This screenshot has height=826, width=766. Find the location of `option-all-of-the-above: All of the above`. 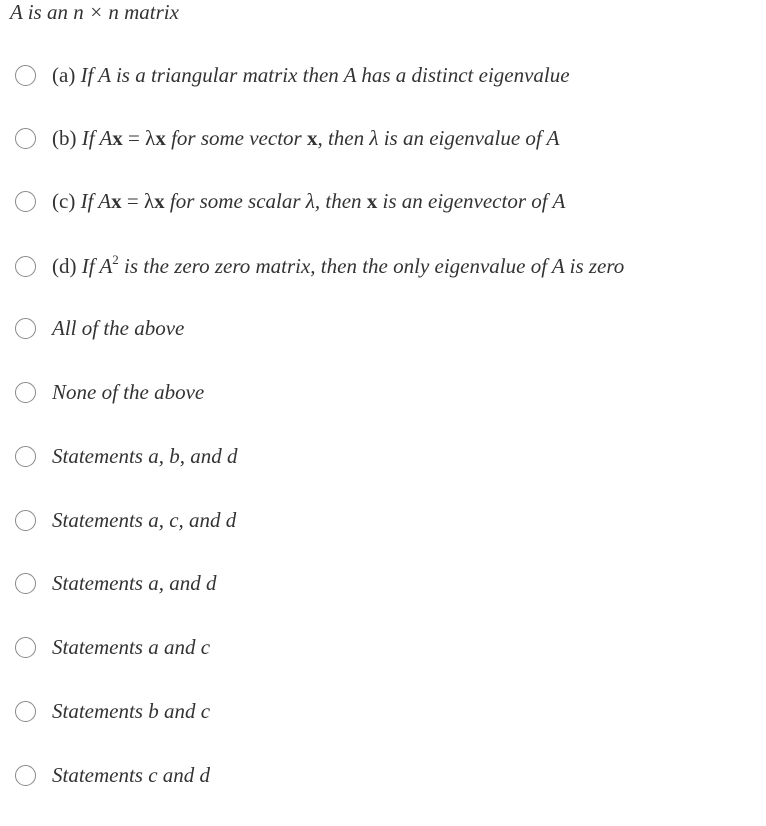

option-all-of-the-above: All of the above is located at coordinates (99, 328).